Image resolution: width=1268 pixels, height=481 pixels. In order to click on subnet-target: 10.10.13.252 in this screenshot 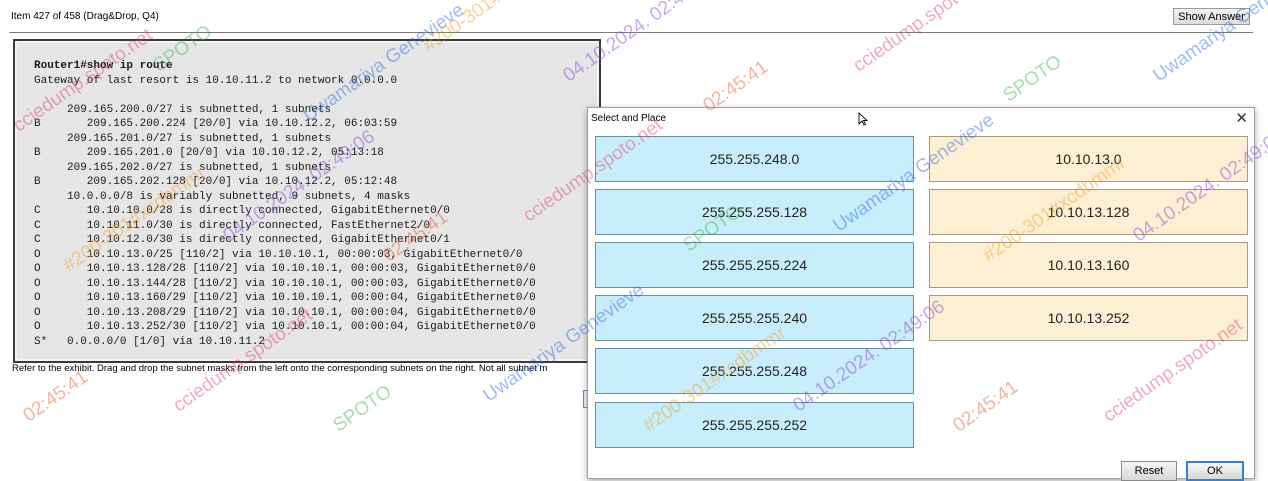, I will do `click(1088, 318)`.